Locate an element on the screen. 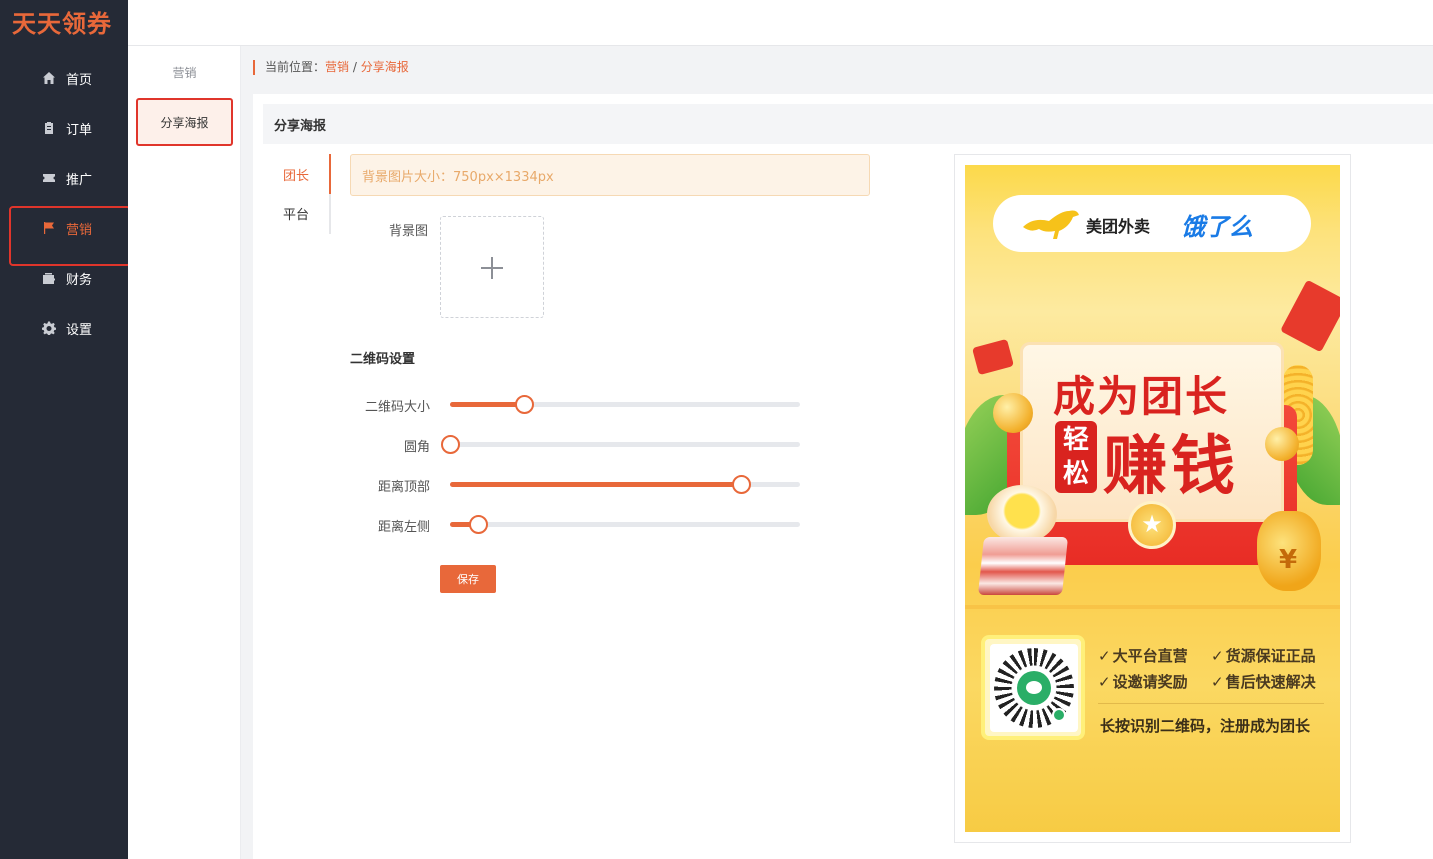 This screenshot has width=1433, height=859. sidebar-item-home: 首页 is located at coordinates (64, 78).